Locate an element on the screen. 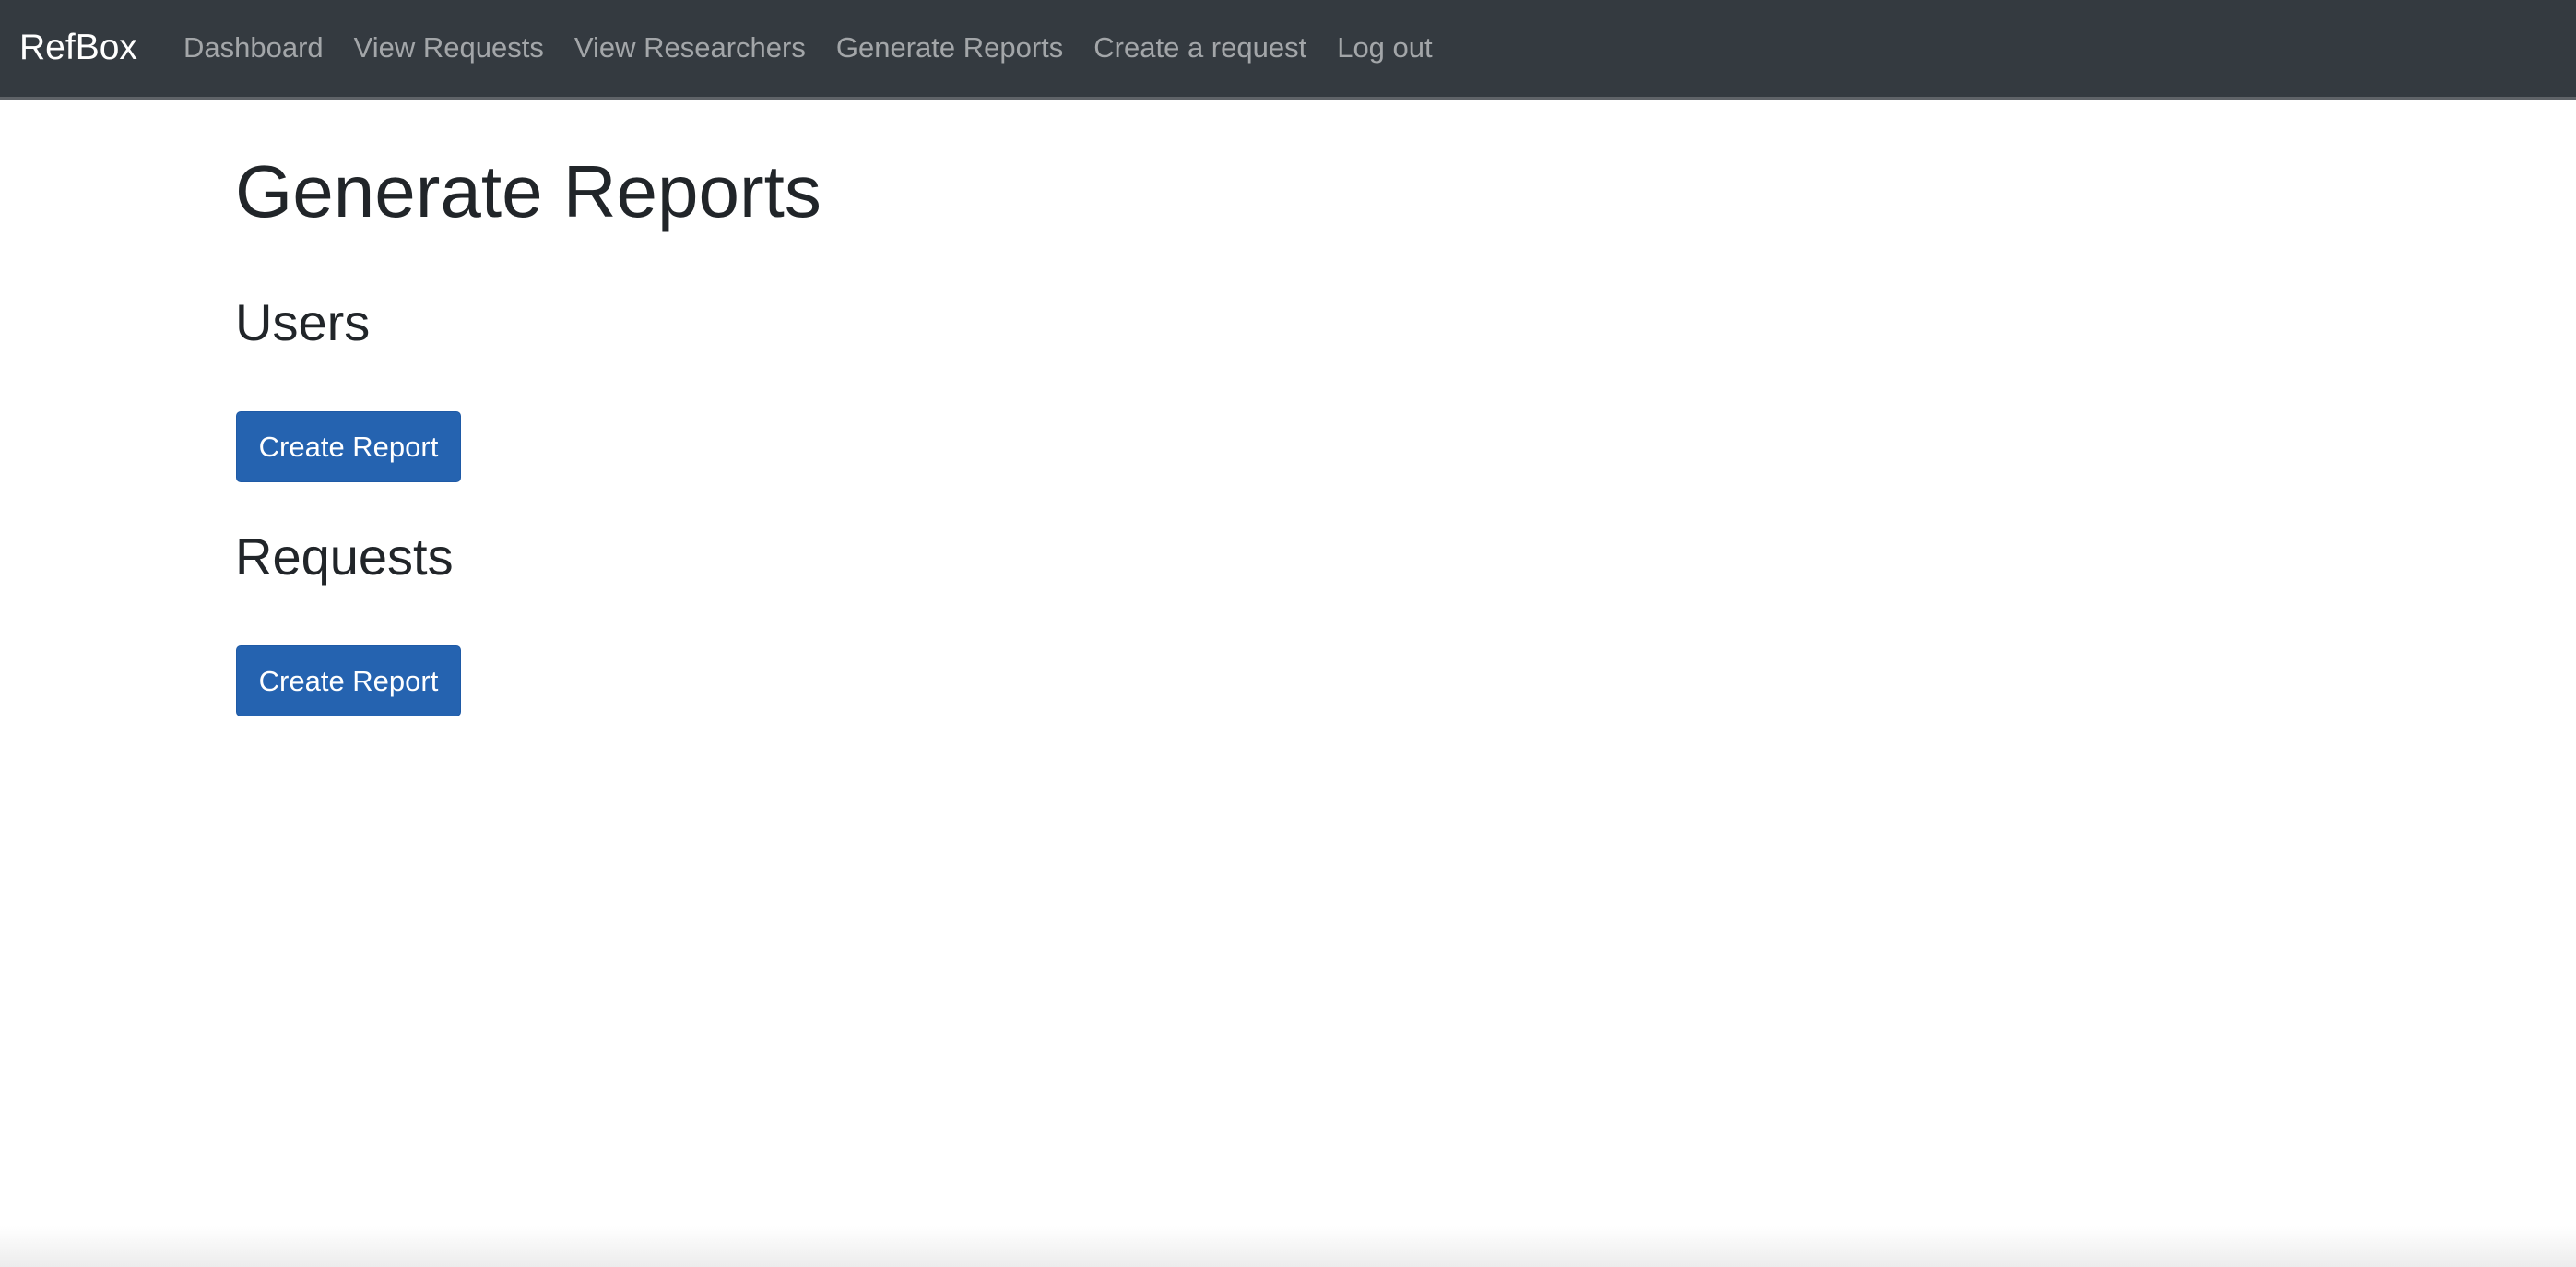  users-section-heading: Users is located at coordinates (303, 322).